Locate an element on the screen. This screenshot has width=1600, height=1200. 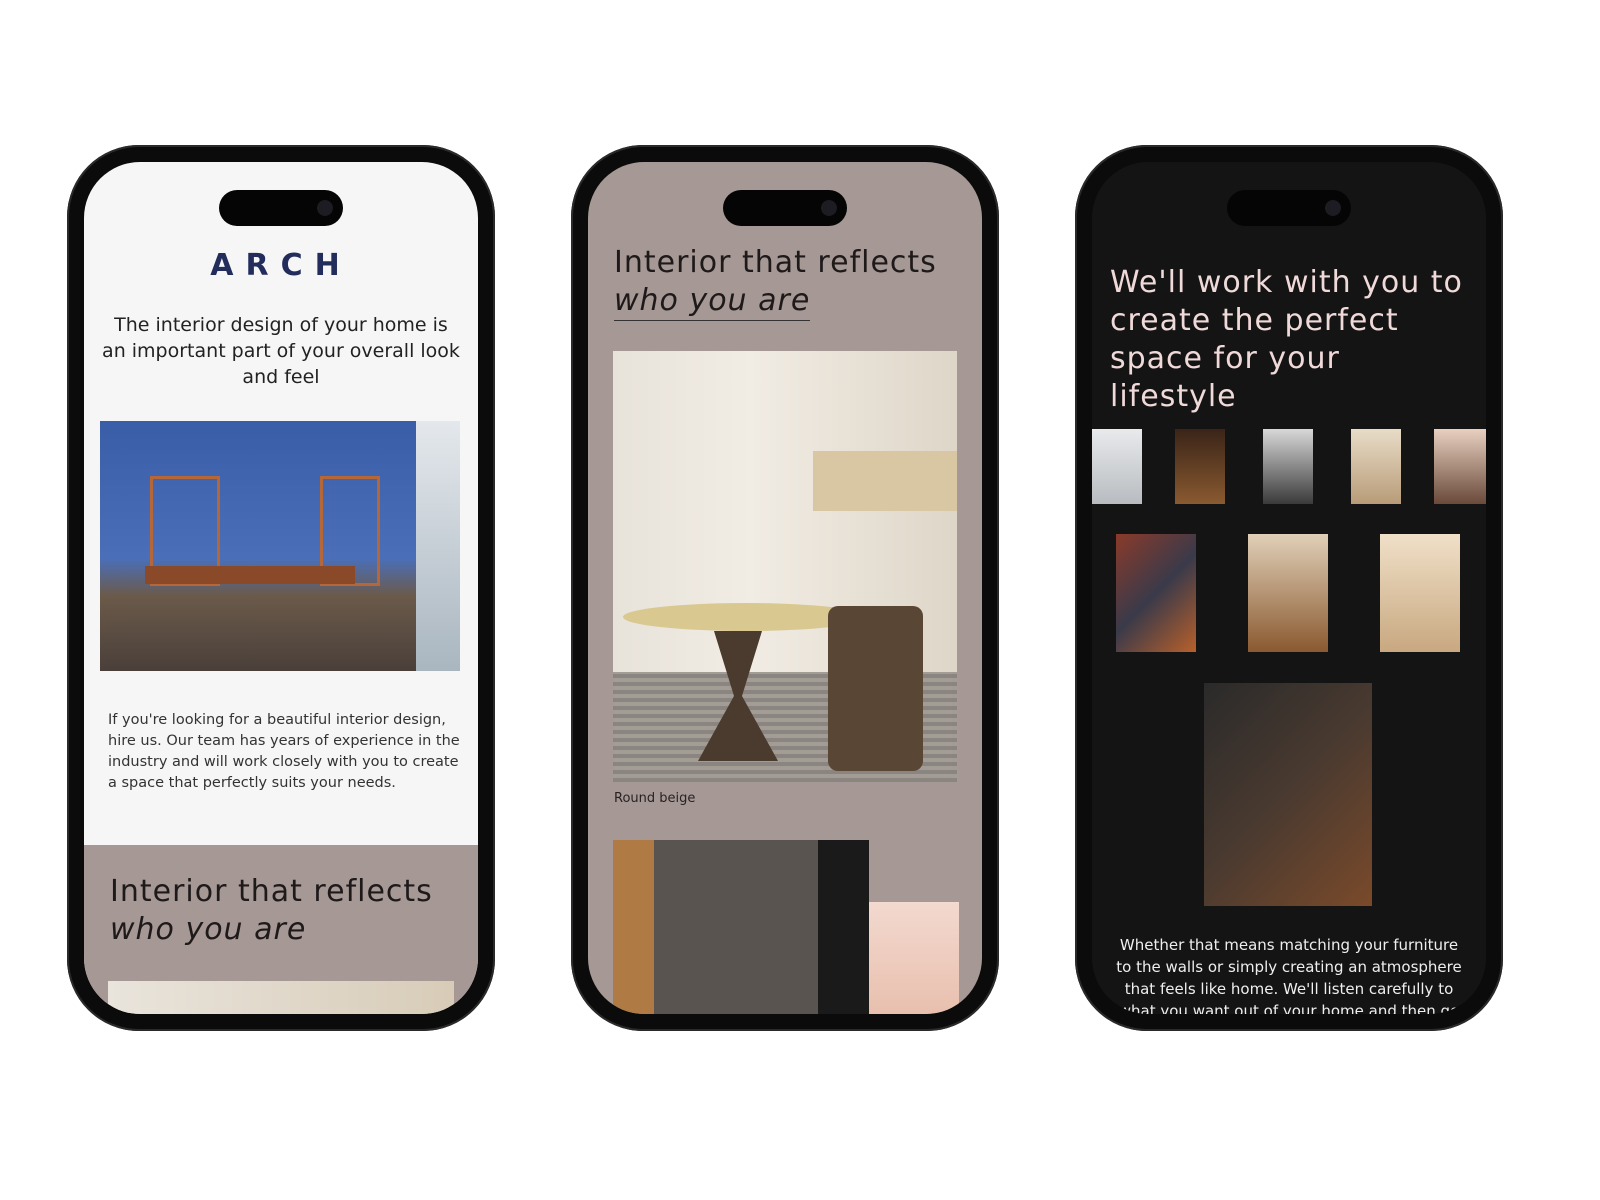
gallery-image-stairs is located at coordinates (1288, 593).